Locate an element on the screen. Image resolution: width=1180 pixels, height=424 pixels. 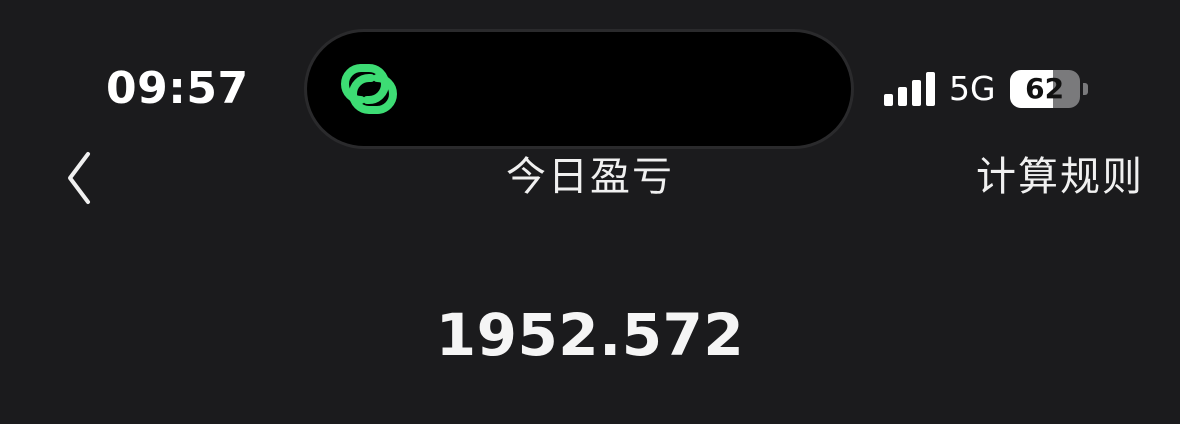
dynamic-island is located at coordinates (579, 89).